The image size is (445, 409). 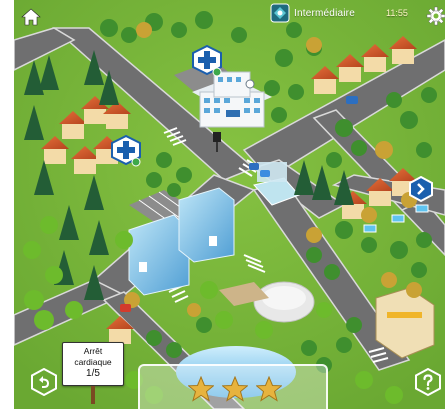 I want to click on settings-button, so click(x=435, y=16).